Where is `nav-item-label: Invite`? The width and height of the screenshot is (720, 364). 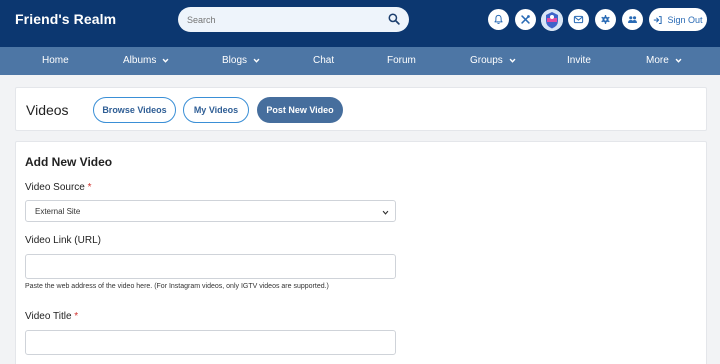 nav-item-label: Invite is located at coordinates (579, 60).